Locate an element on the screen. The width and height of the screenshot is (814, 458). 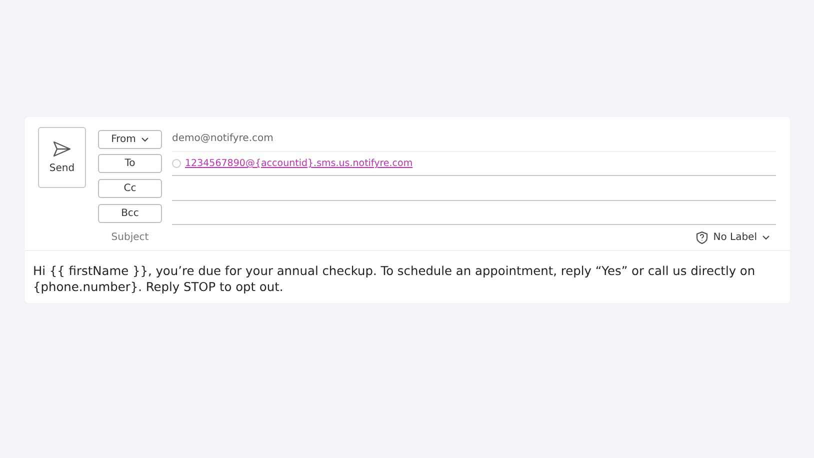
to-button: To is located at coordinates (130, 164).